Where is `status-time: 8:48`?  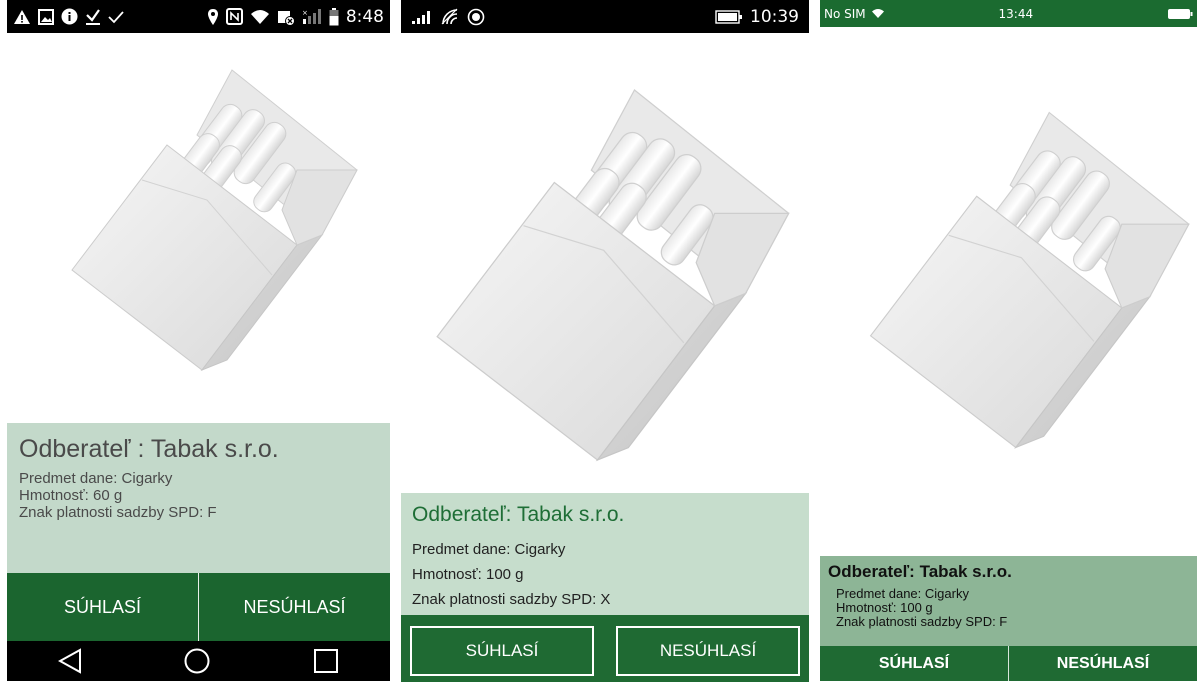 status-time: 8:48 is located at coordinates (364, 16).